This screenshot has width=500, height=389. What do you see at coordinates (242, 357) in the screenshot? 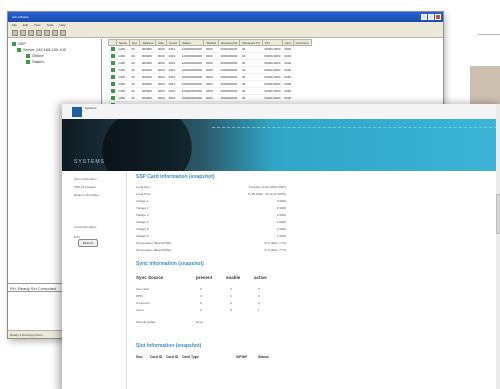
I see `slot-header: S/PDIF` at bounding box center [242, 357].